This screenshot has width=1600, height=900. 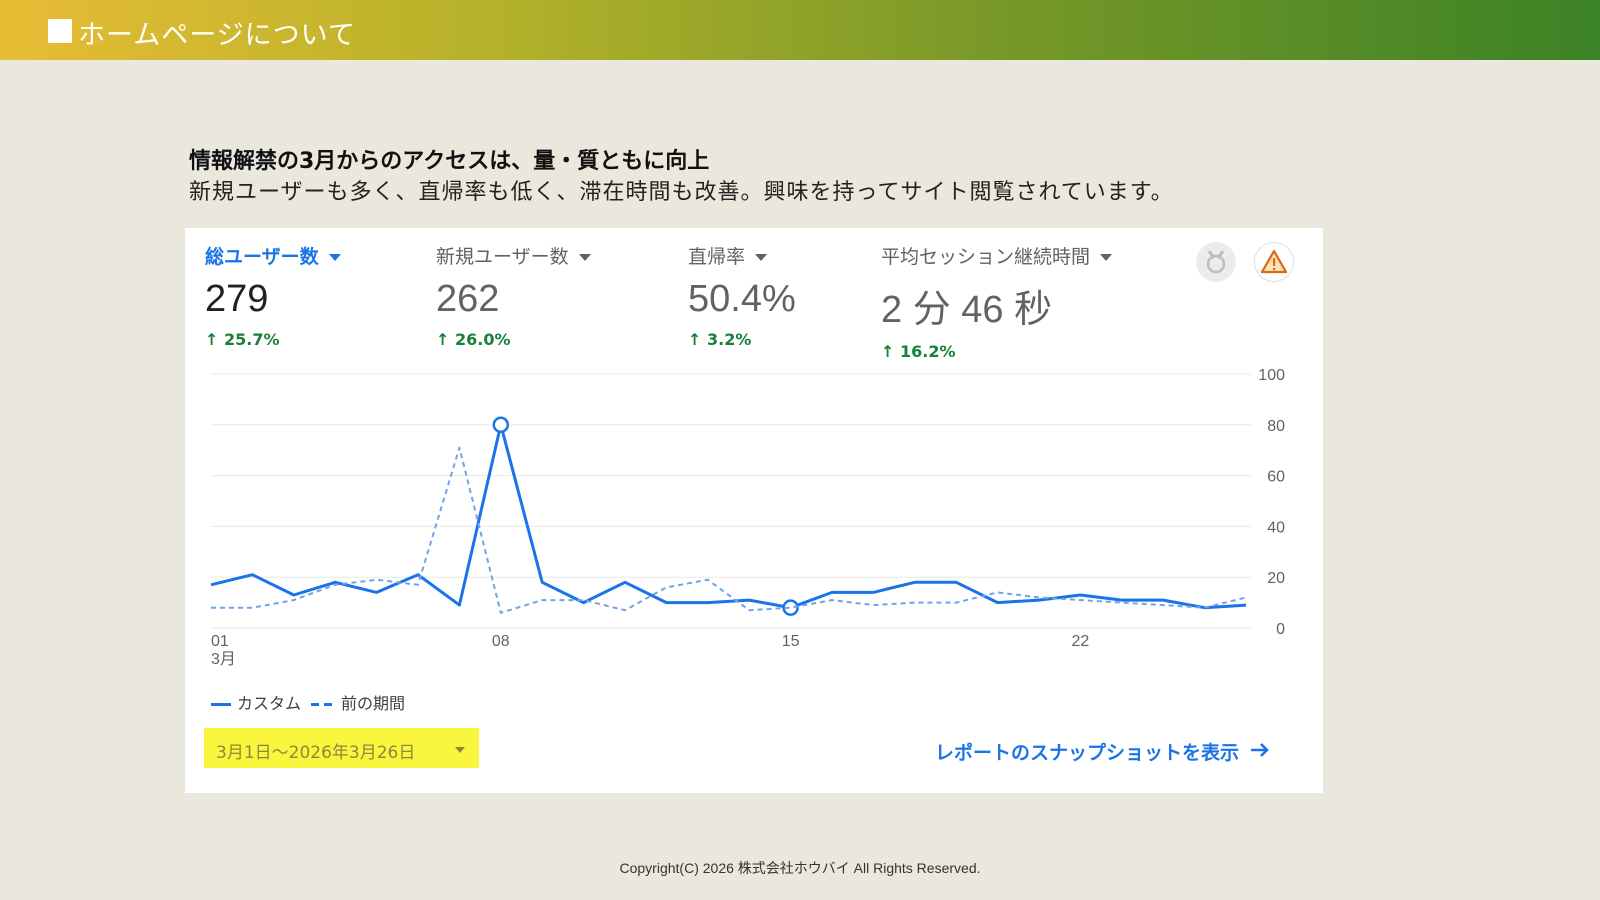 I want to click on x-tick-label: 08, so click(x=501, y=641).